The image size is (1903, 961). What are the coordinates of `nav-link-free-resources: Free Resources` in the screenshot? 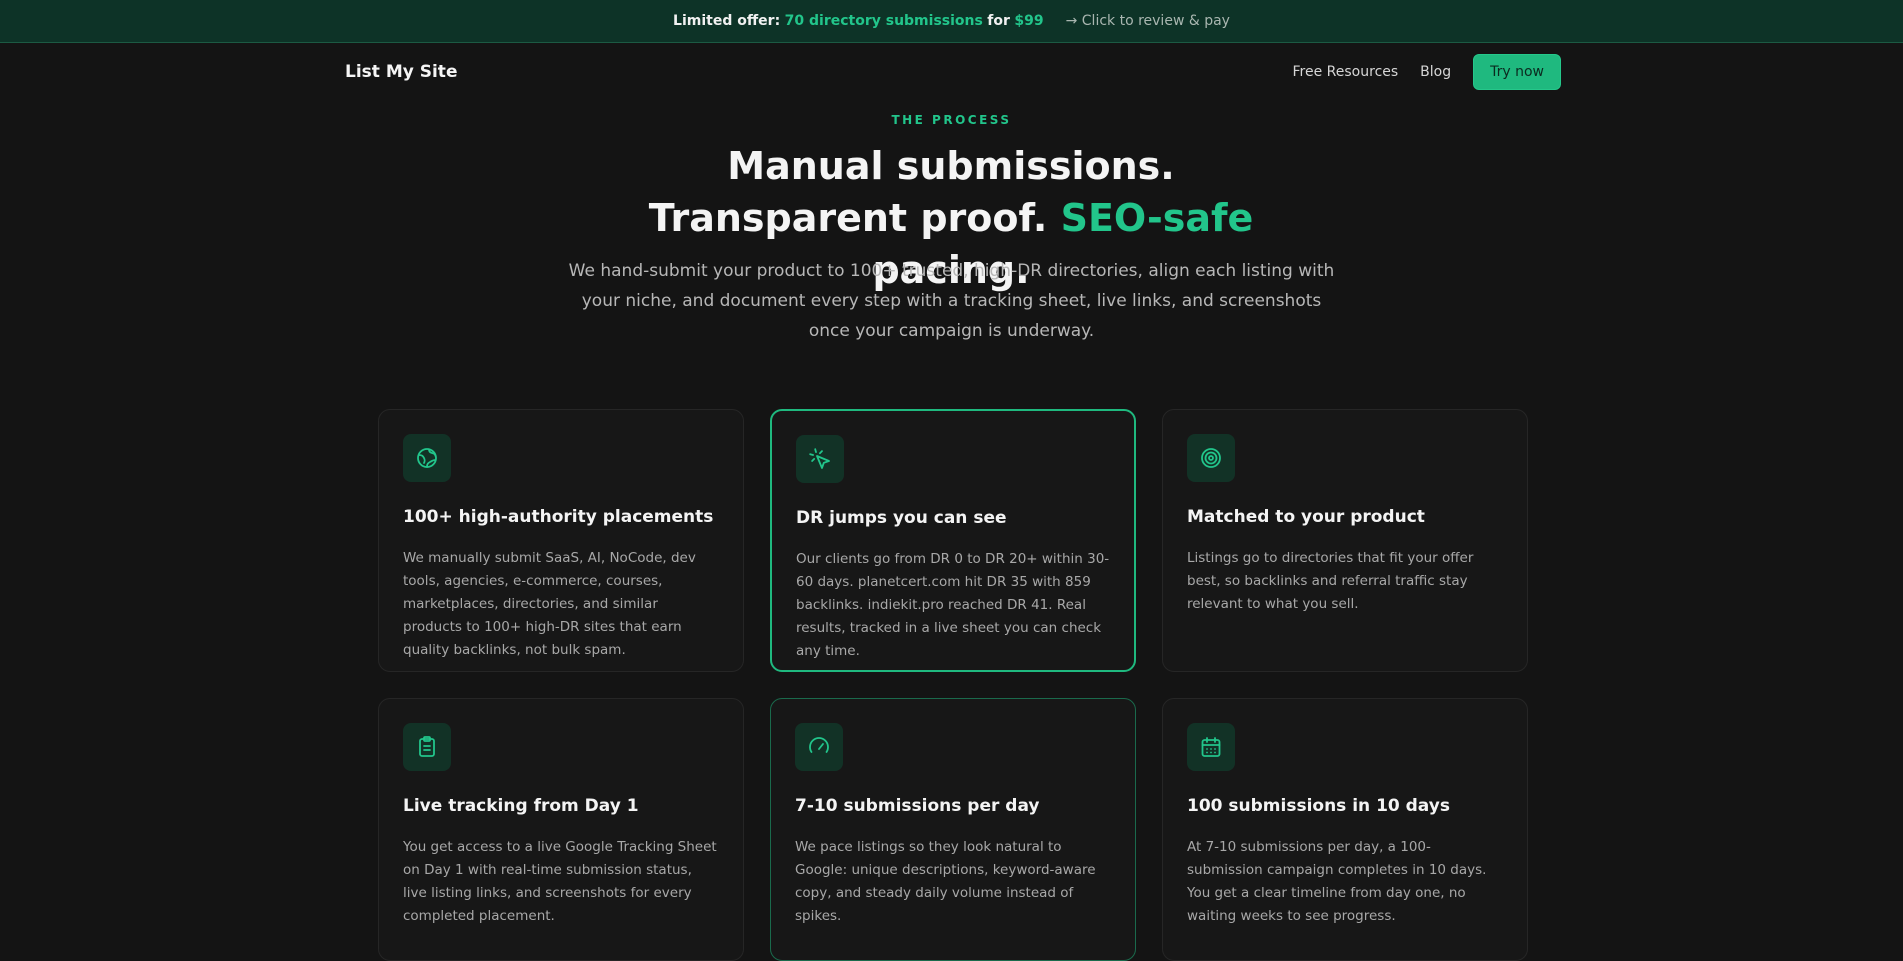 It's located at (1346, 72).